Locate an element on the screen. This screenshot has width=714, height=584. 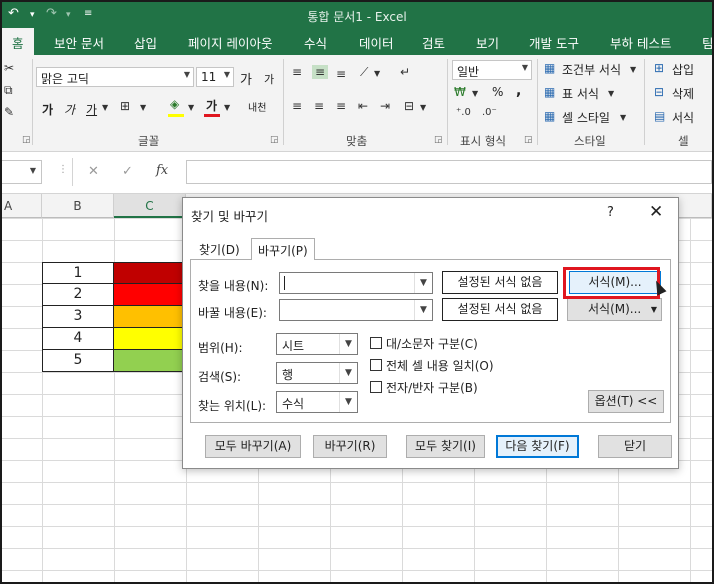
look-in-select: 수식 ▼ is located at coordinates (317, 402).